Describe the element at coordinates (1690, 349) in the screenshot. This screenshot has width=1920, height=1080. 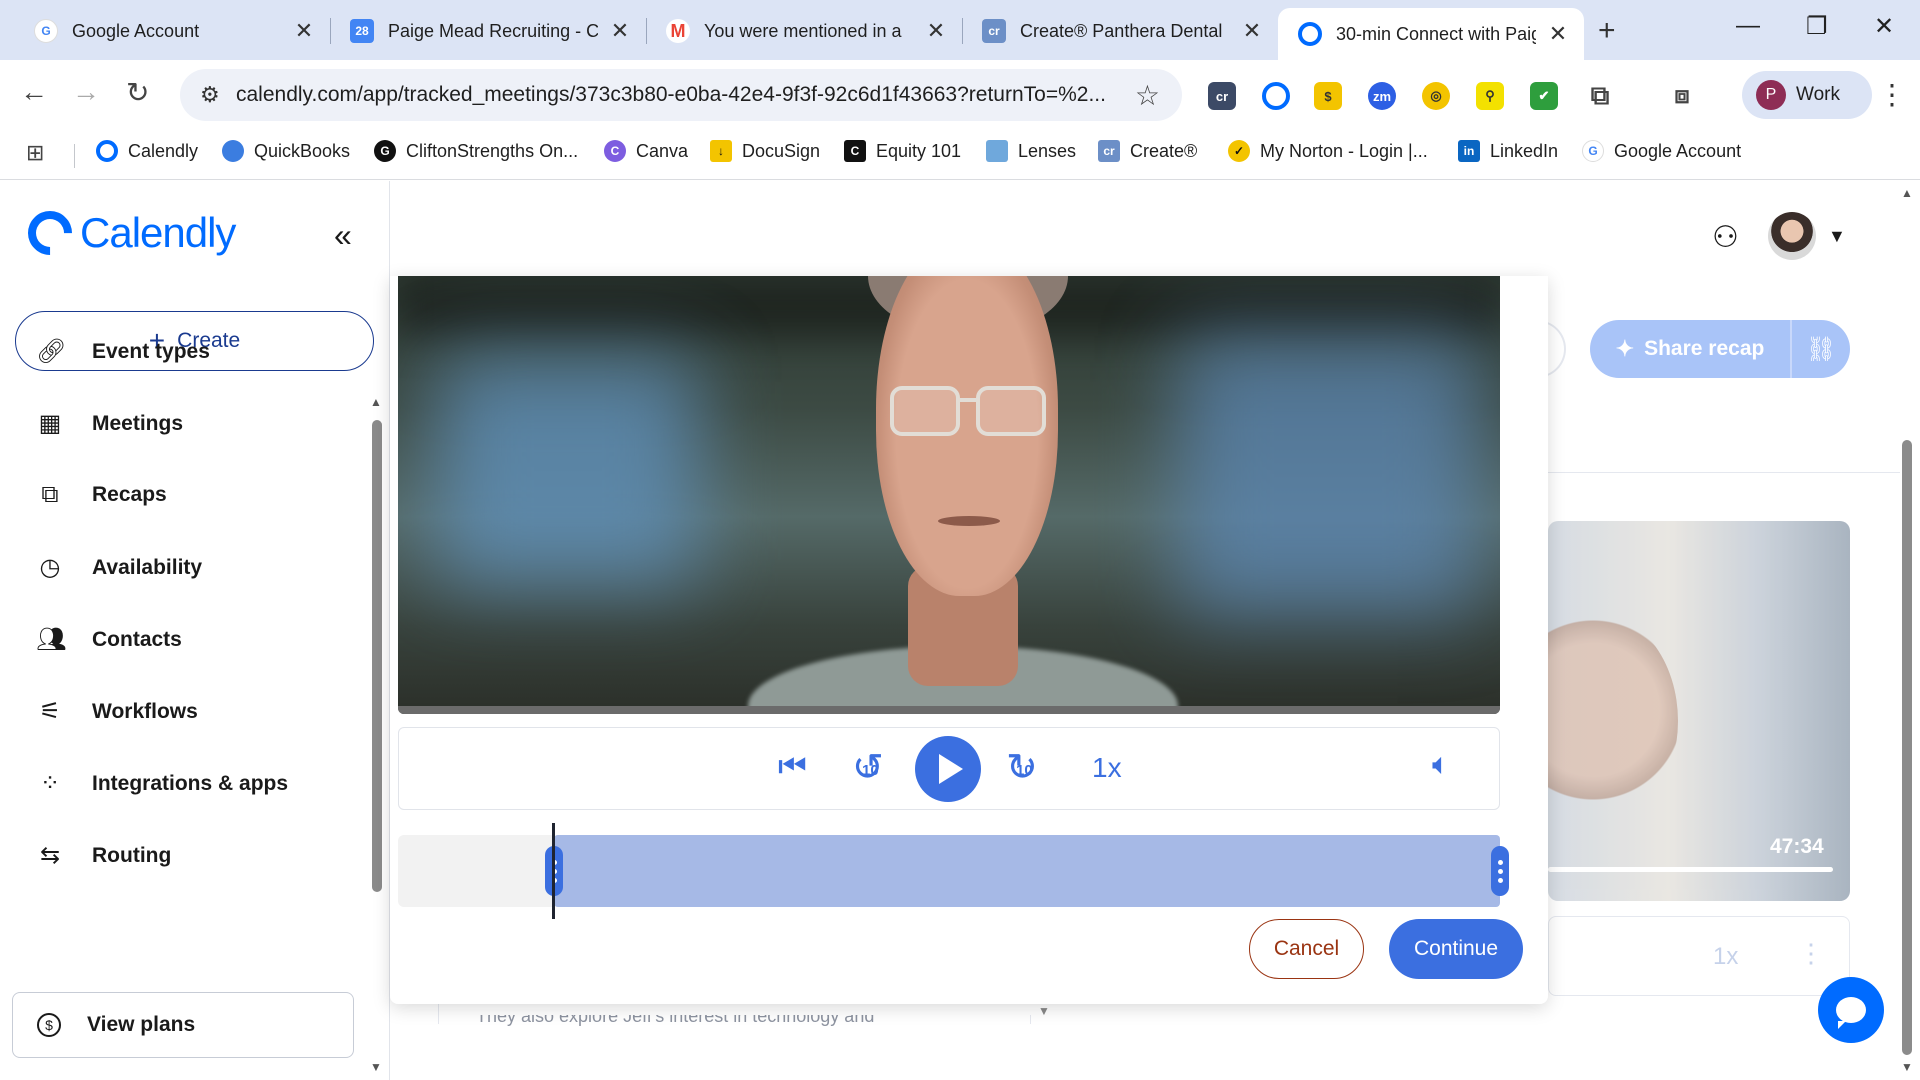
I see `share-recap-button: ✦ Share recap` at that location.